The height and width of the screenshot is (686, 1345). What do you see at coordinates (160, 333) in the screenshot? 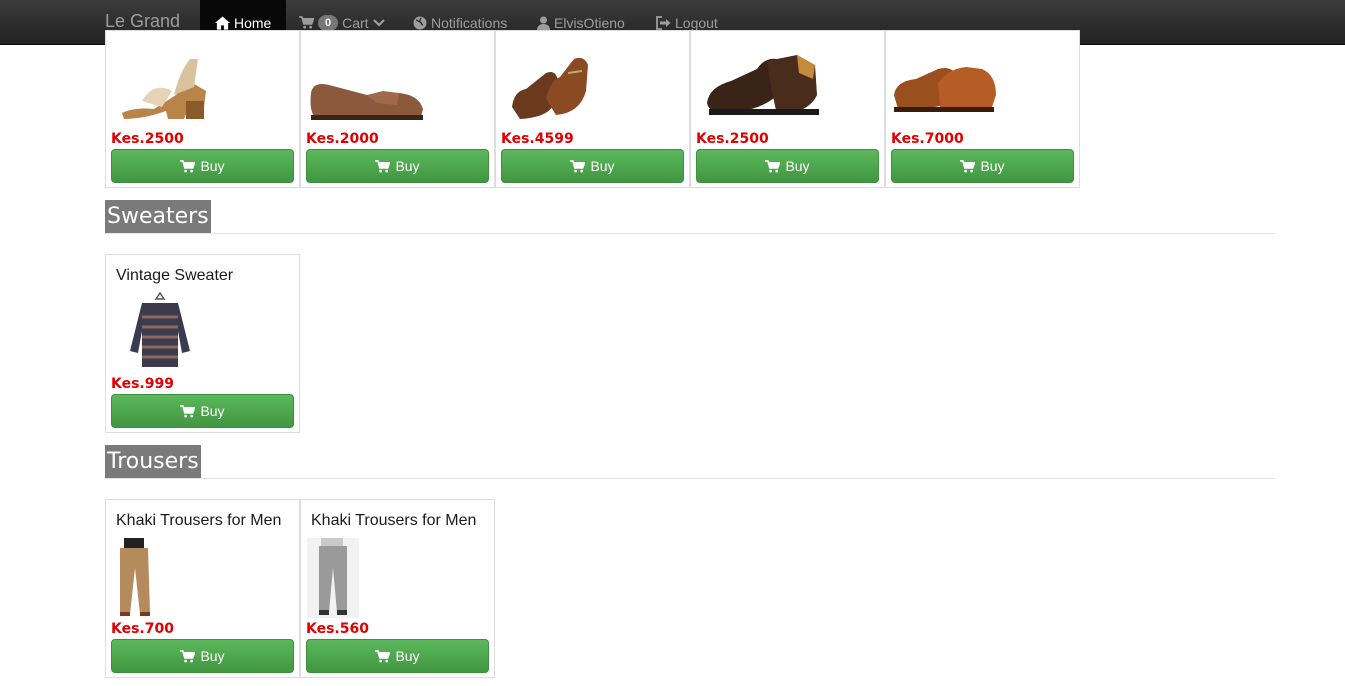
I see `sweater-image` at bounding box center [160, 333].